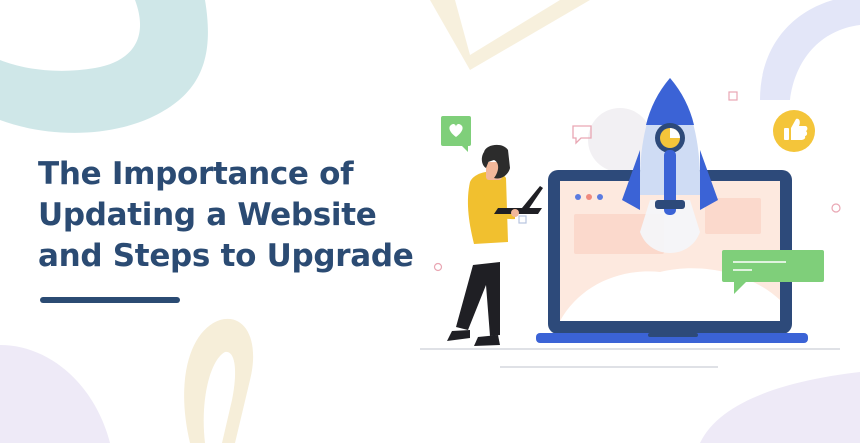  I want to click on title-line-3: and Steps to Upgrade, so click(226, 256).